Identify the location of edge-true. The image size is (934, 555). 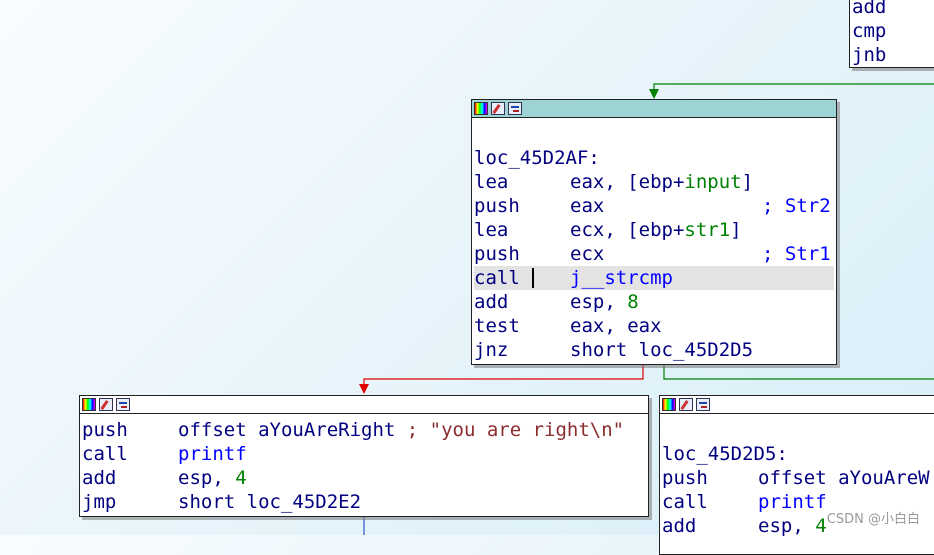
(798, 372).